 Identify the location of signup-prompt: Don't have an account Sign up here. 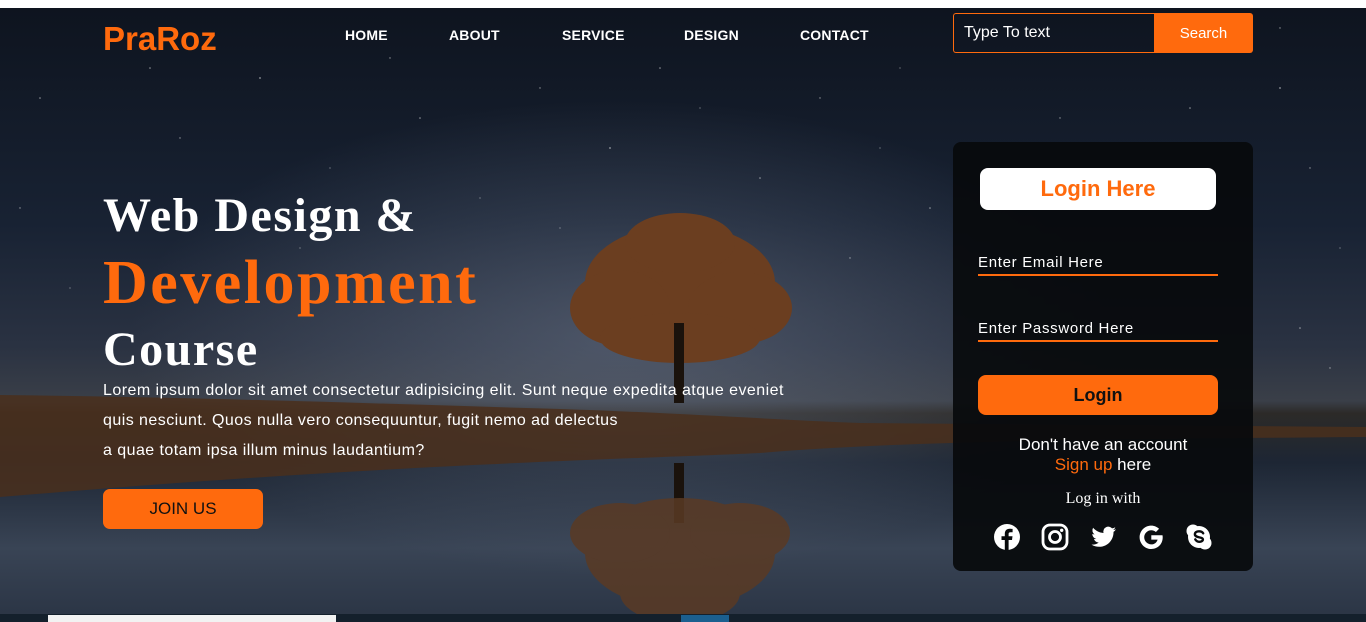
(1103, 455).